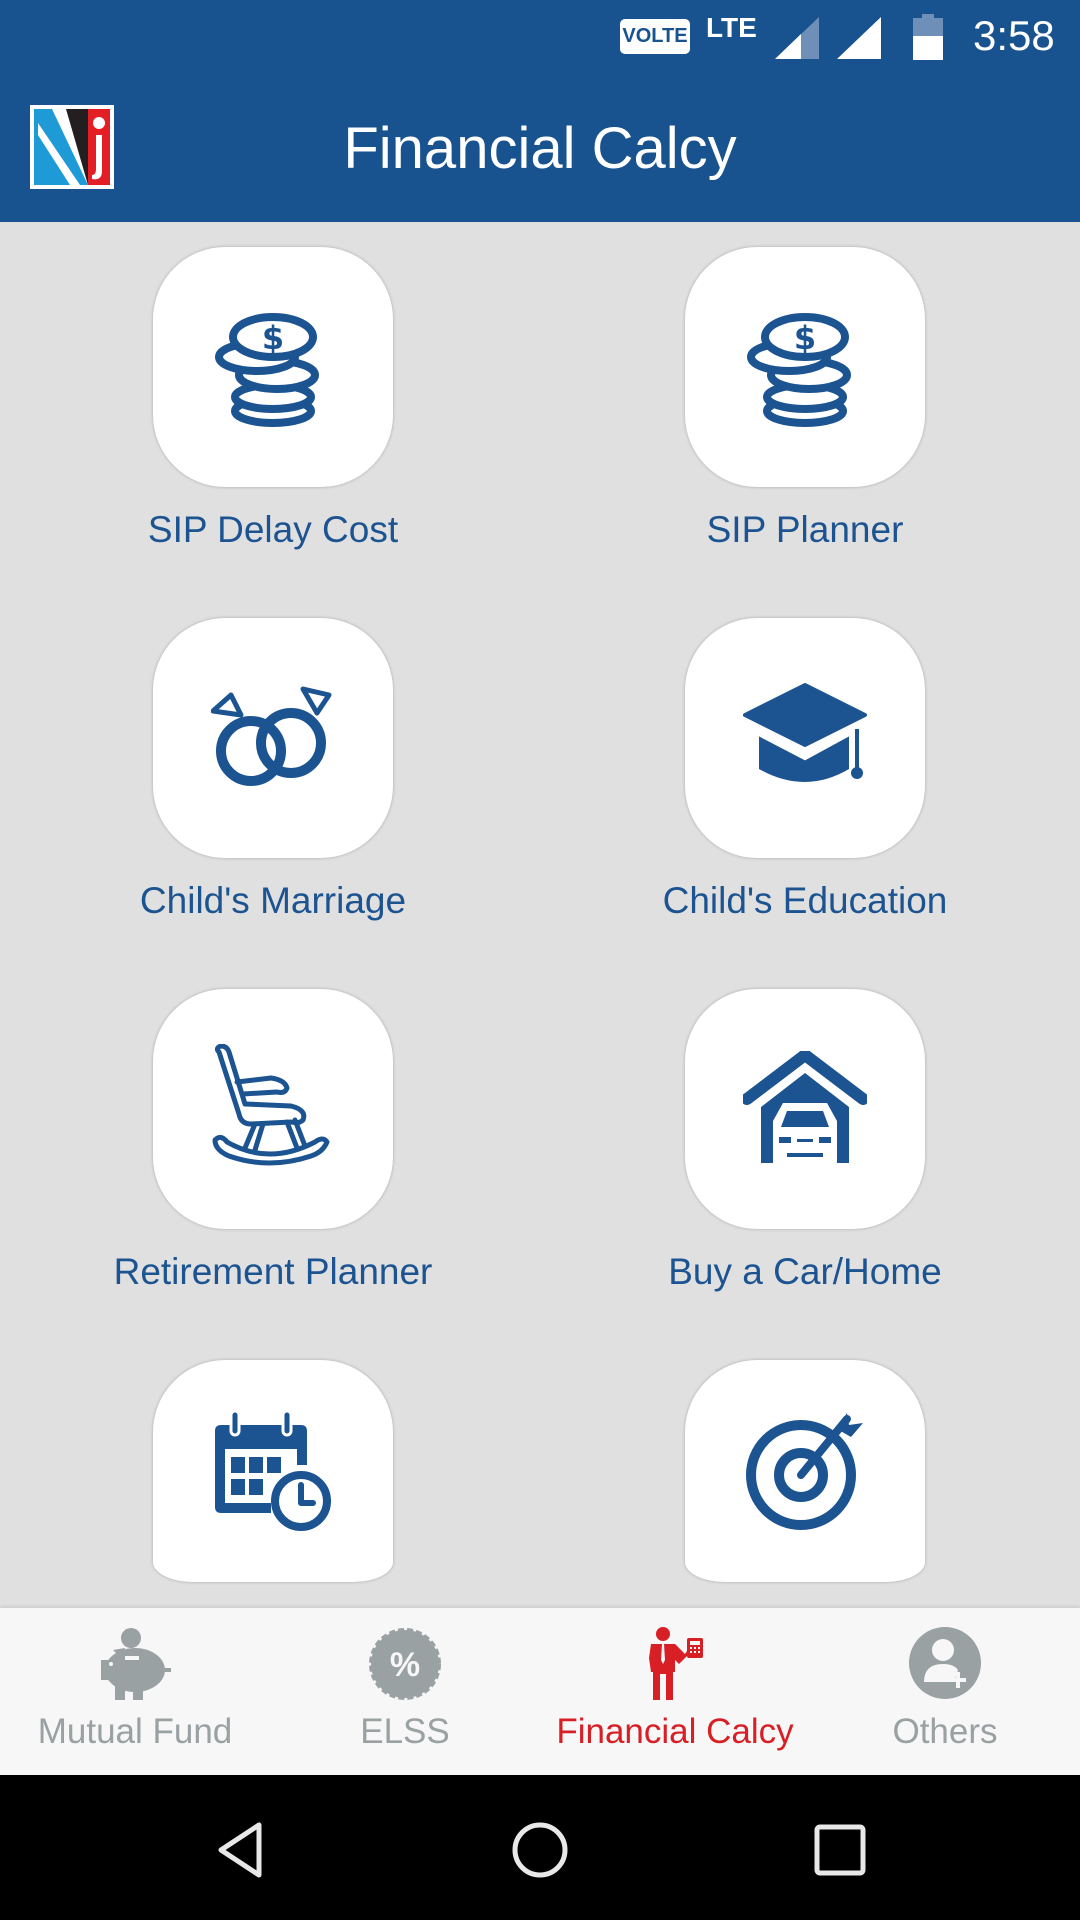  Describe the element at coordinates (945, 1731) in the screenshot. I see `nav-label: Others` at that location.